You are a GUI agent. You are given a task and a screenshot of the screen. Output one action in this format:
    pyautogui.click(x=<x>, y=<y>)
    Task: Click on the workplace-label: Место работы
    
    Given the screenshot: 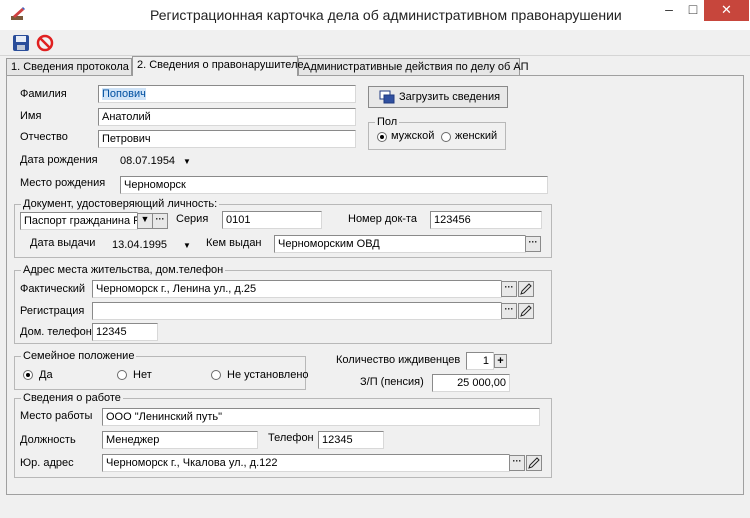 What is the action you would take?
    pyautogui.click(x=56, y=416)
    